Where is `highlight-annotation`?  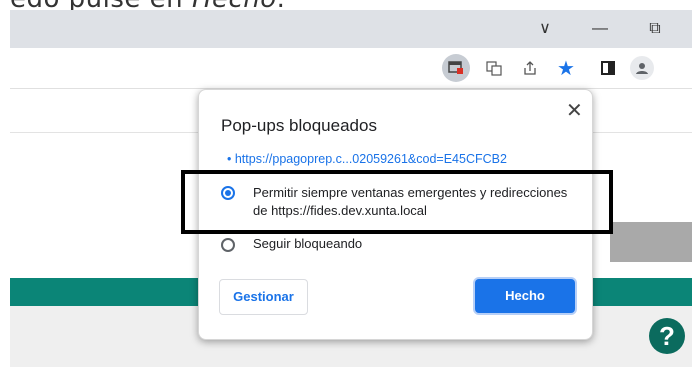 highlight-annotation is located at coordinates (397, 202).